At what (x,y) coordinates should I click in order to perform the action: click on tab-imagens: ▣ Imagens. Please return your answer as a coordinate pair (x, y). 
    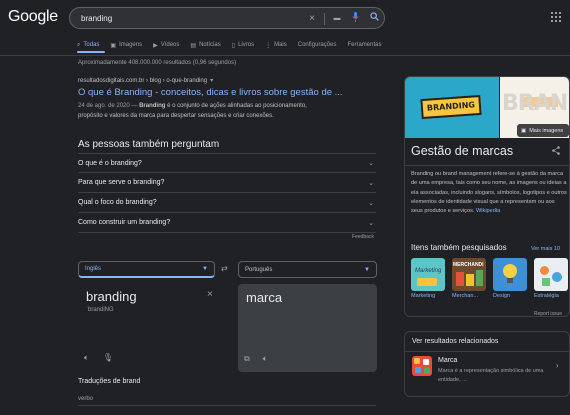
    Looking at the image, I should click on (126, 45).